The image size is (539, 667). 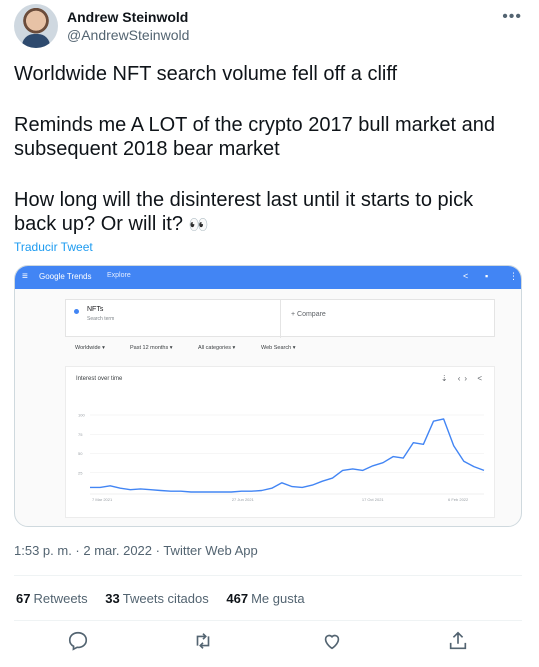 What do you see at coordinates (466, 276) in the screenshot?
I see `share-small-icon: <` at bounding box center [466, 276].